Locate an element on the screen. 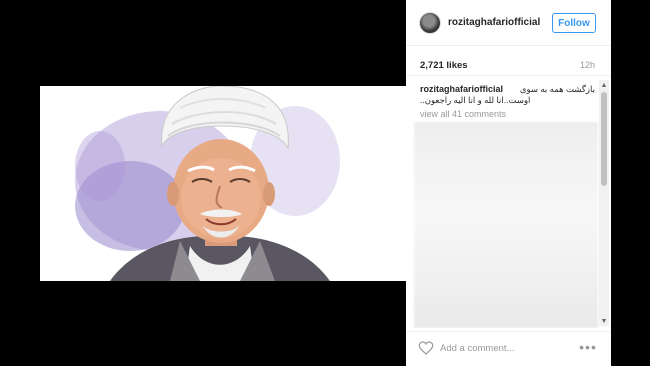 The height and width of the screenshot is (366, 650). post-header: rozitaghafariofficial Follow is located at coordinates (508, 23).